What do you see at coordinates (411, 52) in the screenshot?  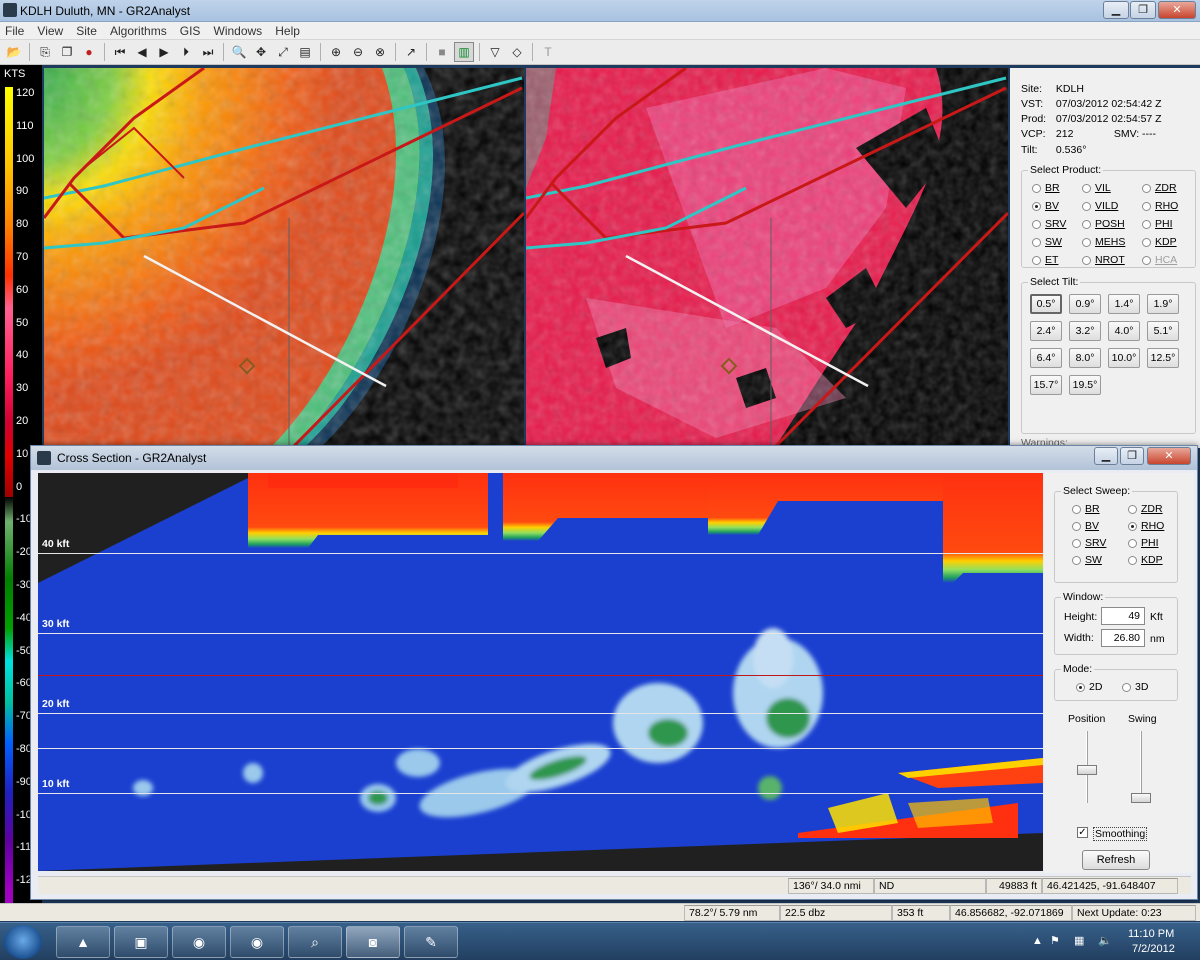 I see `probe-icon: ↗` at bounding box center [411, 52].